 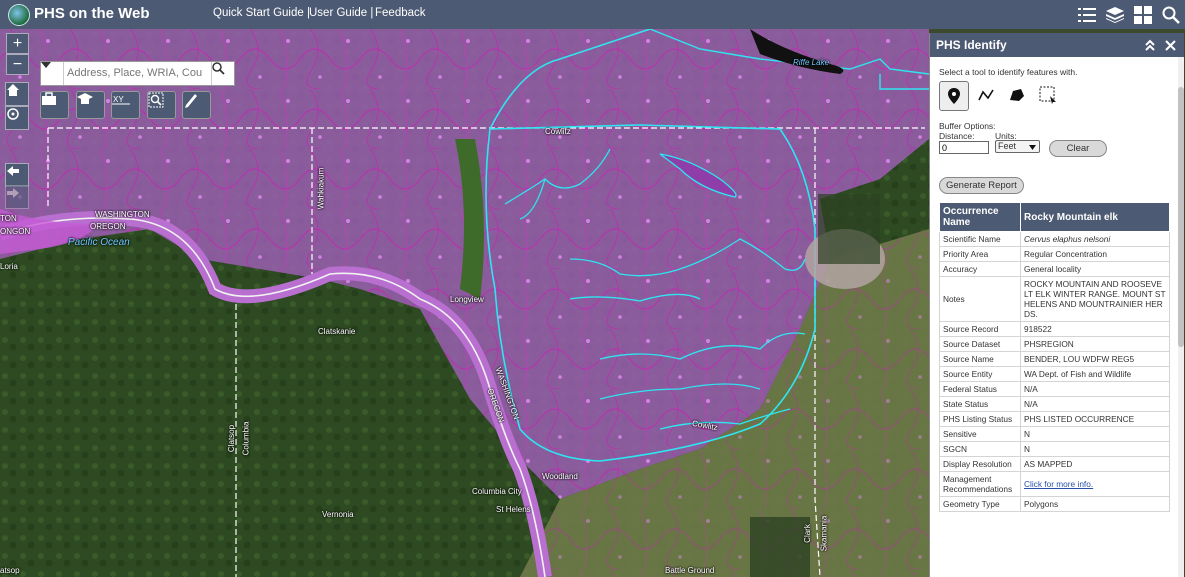 What do you see at coordinates (1095, 359) in the screenshot?
I see `attr-value: BENDER, LOU WDFW REG5` at bounding box center [1095, 359].